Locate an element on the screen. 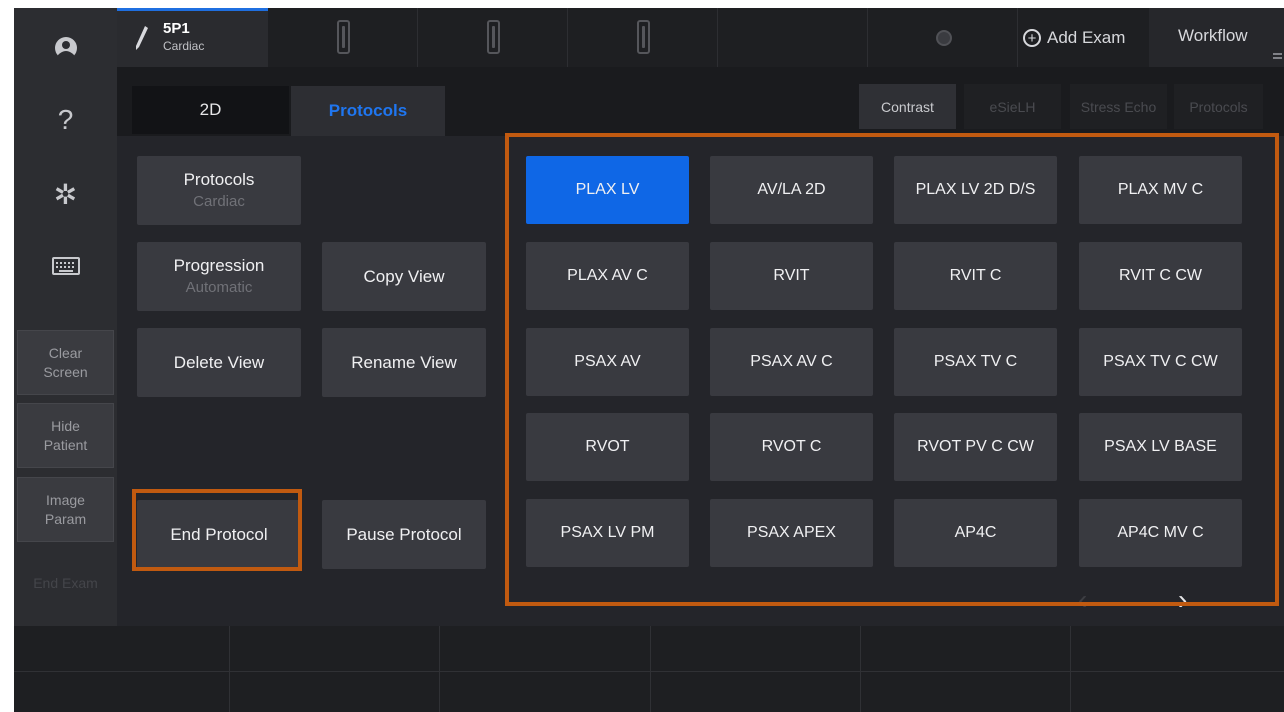  probe-pen-icon is located at coordinates (142, 40).